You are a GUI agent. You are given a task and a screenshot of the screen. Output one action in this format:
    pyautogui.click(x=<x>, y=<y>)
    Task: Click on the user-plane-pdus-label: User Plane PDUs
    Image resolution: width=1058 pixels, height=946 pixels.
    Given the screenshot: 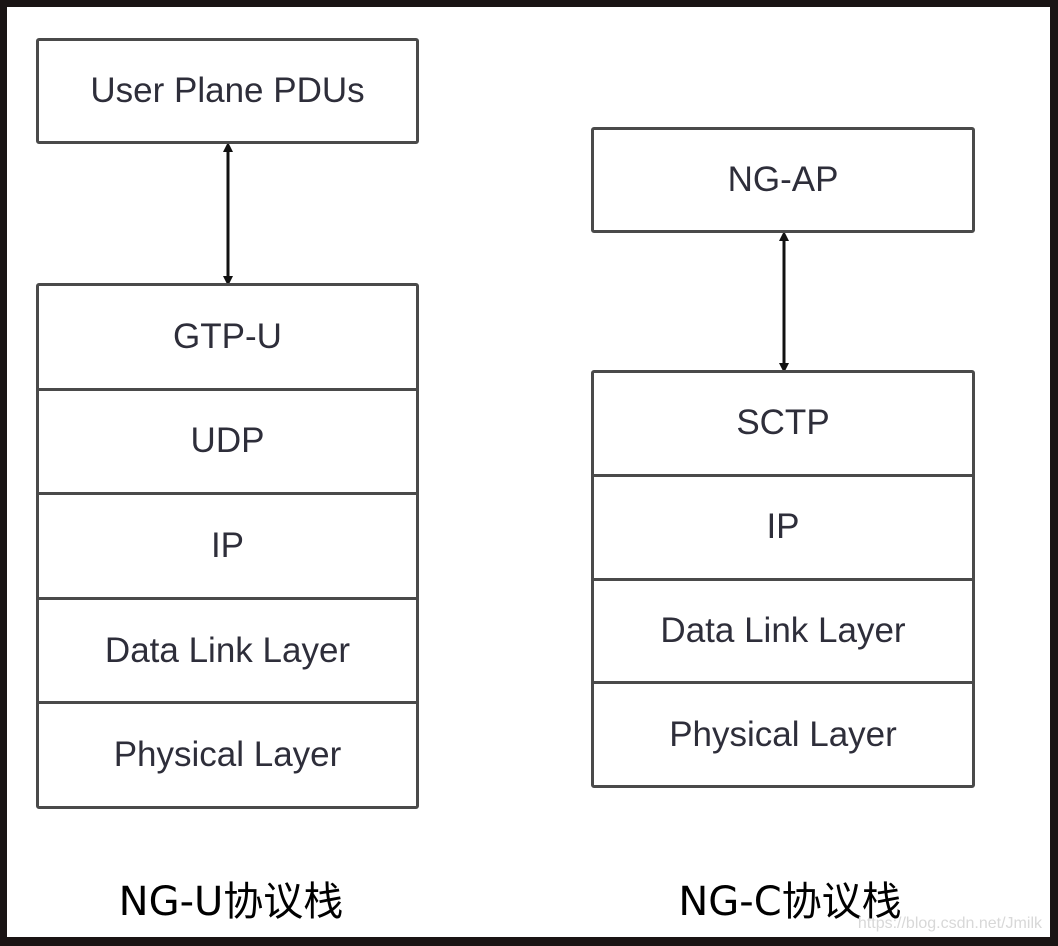 What is the action you would take?
    pyautogui.click(x=227, y=90)
    